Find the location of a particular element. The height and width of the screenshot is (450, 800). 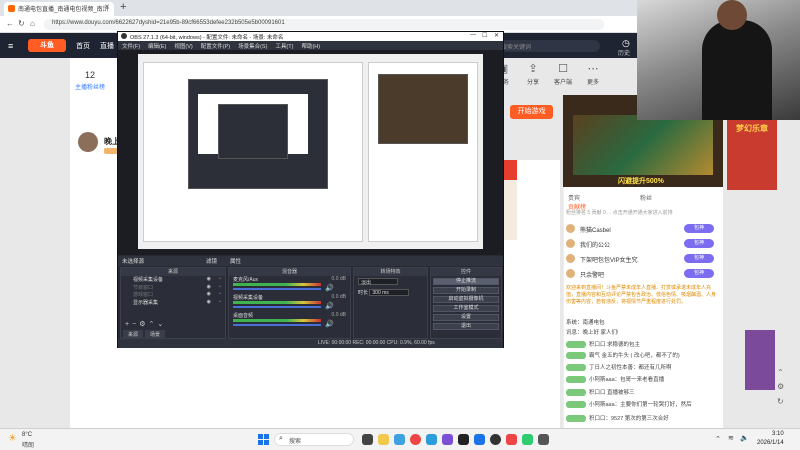

nav-live: 直播 is located at coordinates (107, 46).